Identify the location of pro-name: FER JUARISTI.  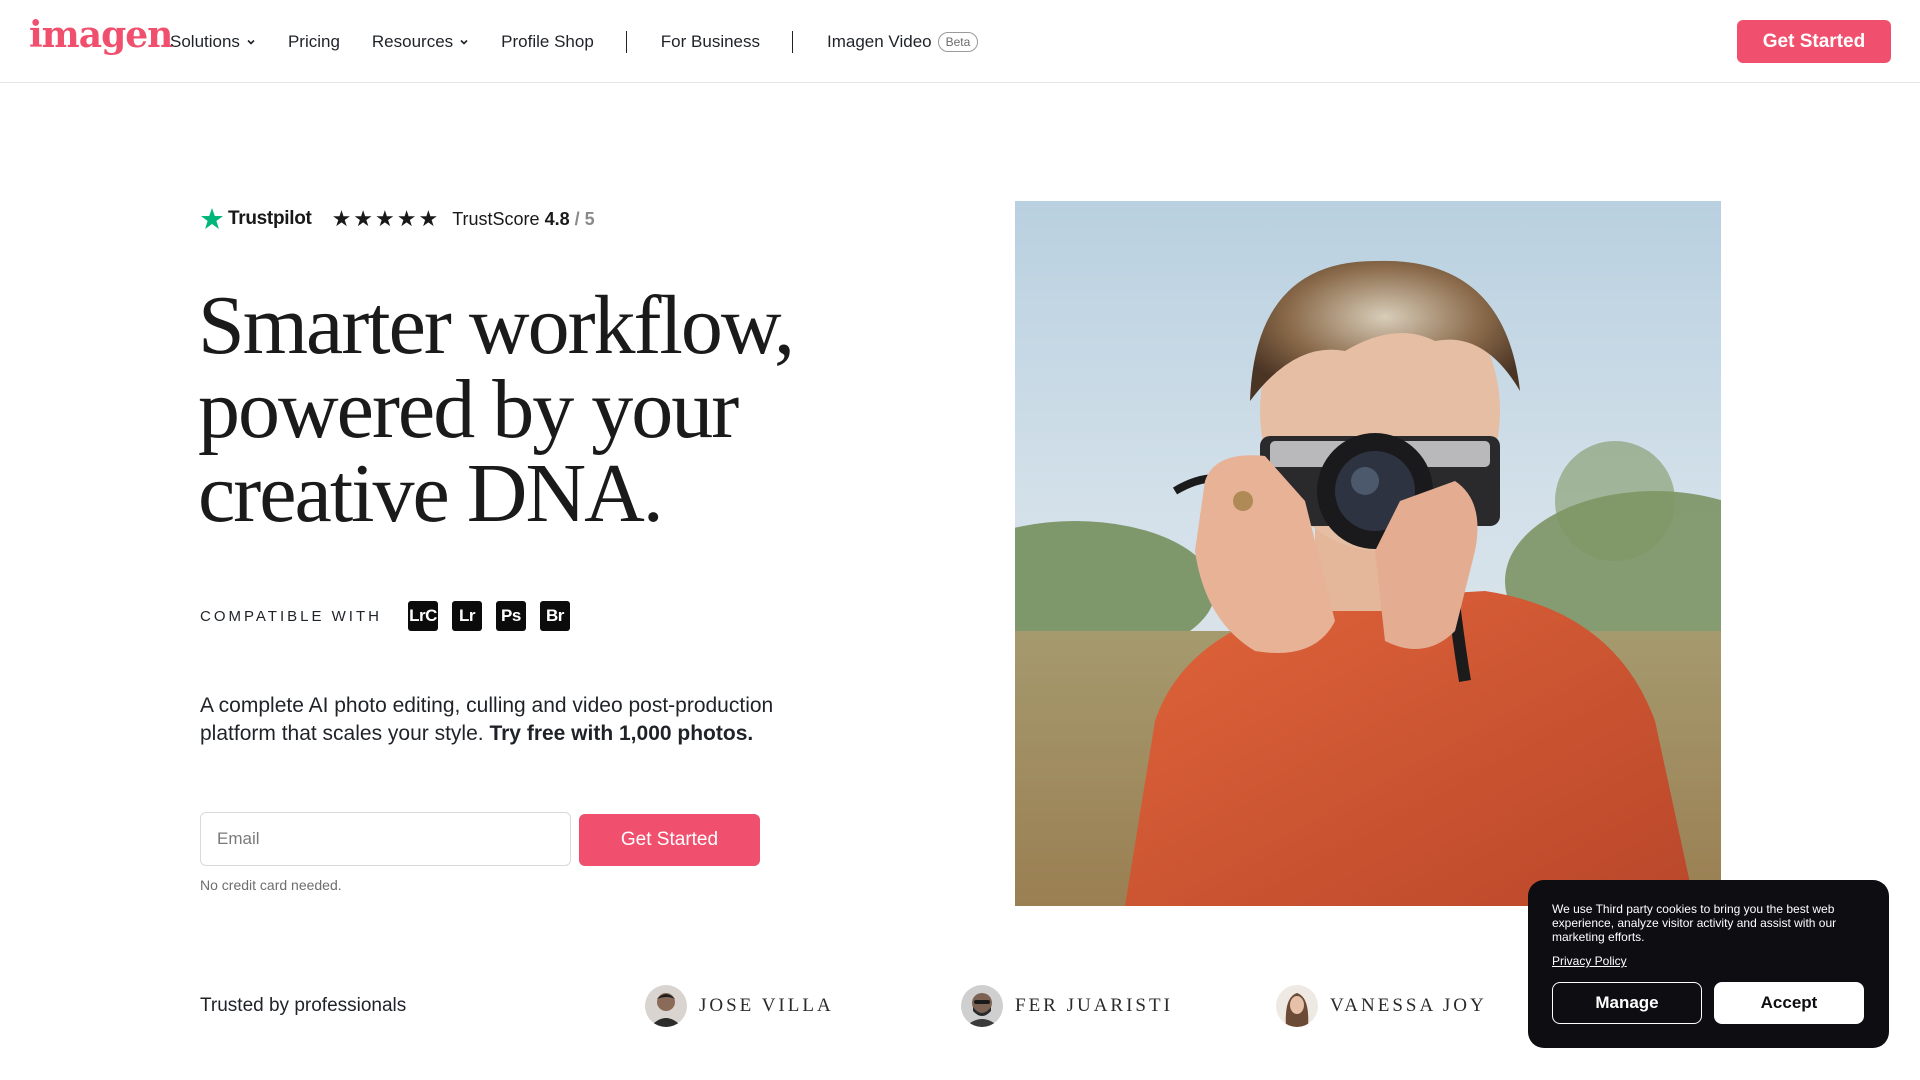
(1094, 1005).